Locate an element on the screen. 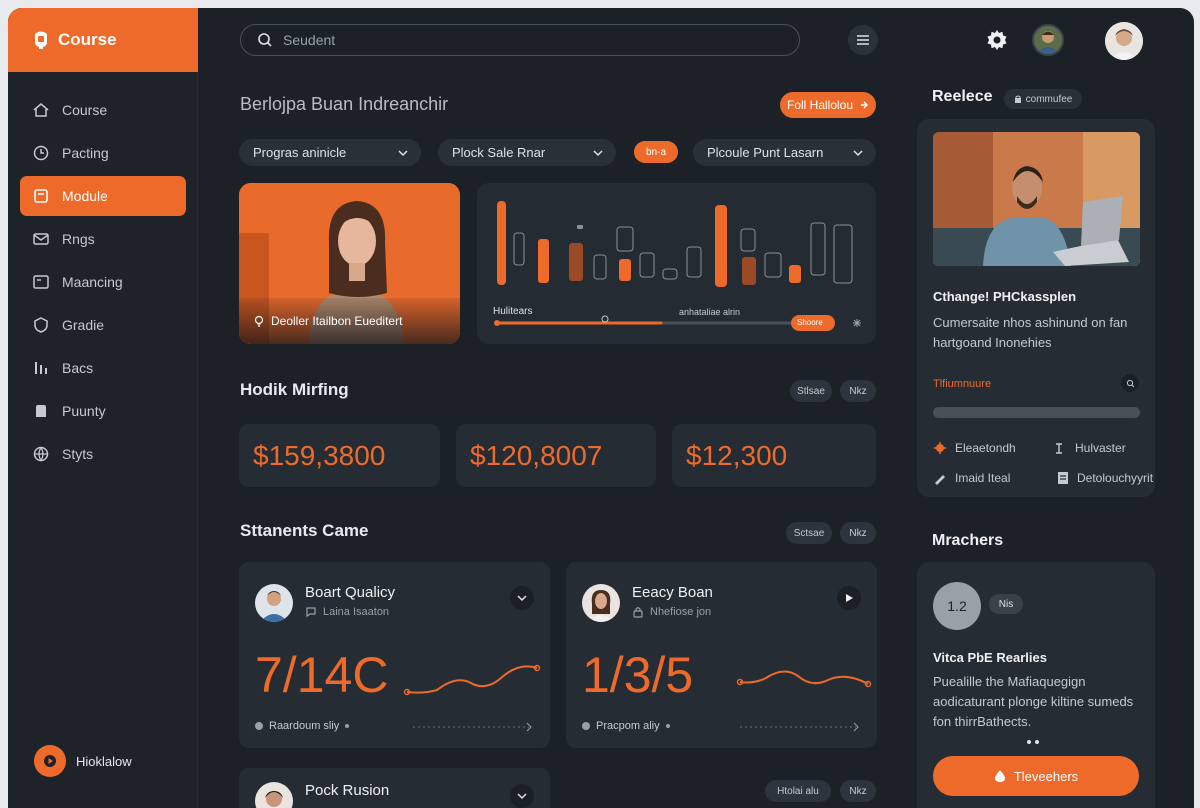 The width and height of the screenshot is (1200, 808). student-name: Pock Rusion is located at coordinates (347, 790).